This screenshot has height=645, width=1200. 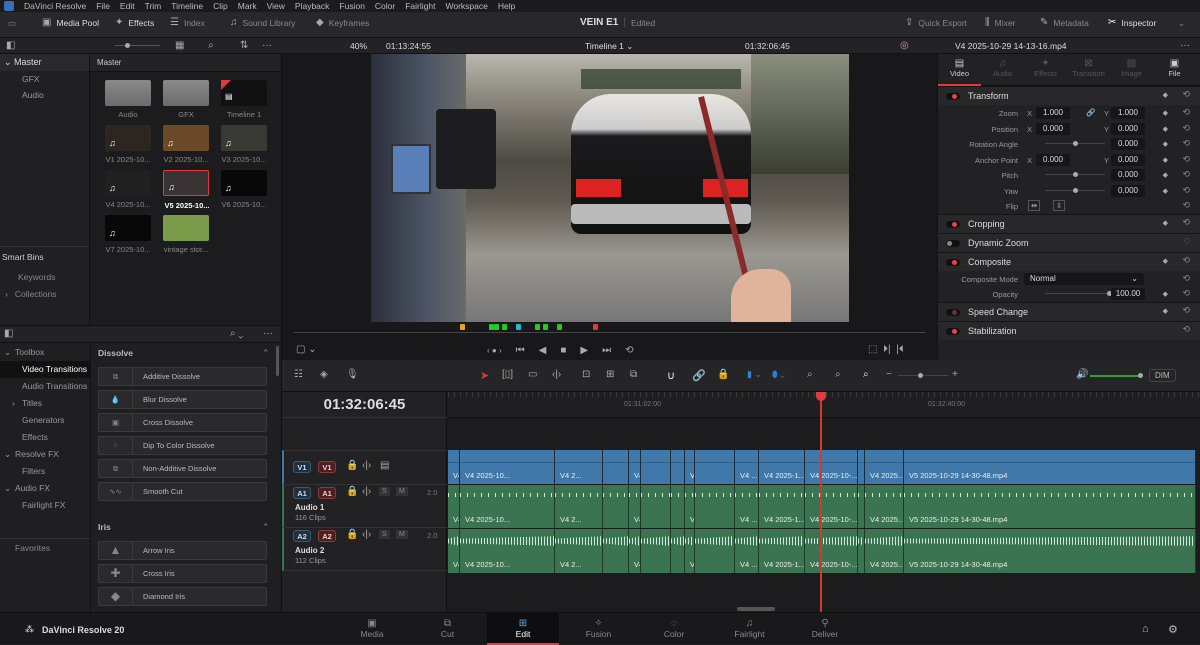 I want to click on blade-tool-icon: ▭, so click(x=532, y=375).